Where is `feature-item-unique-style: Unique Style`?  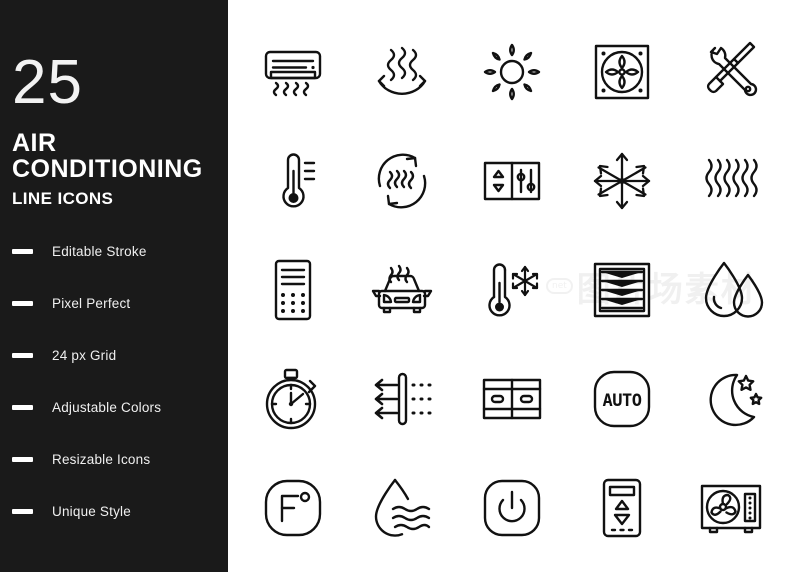 feature-item-unique-style: Unique Style is located at coordinates (117, 511).